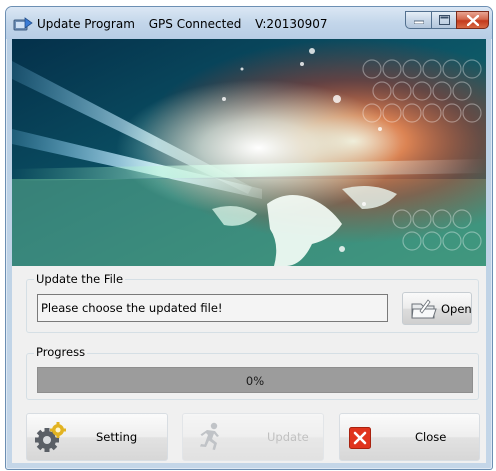  I want to click on title-version: V:20130907, so click(291, 24).